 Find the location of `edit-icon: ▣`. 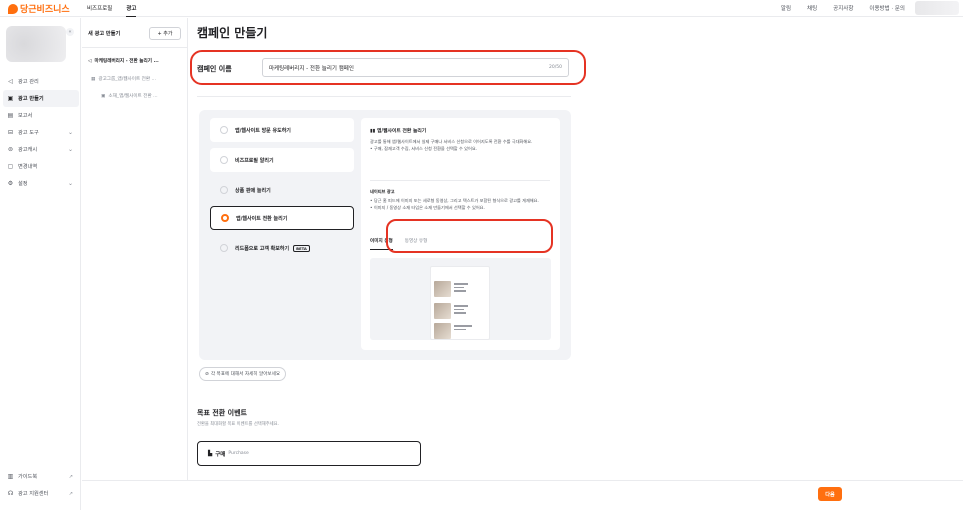

edit-icon: ▣ is located at coordinates (10, 98).